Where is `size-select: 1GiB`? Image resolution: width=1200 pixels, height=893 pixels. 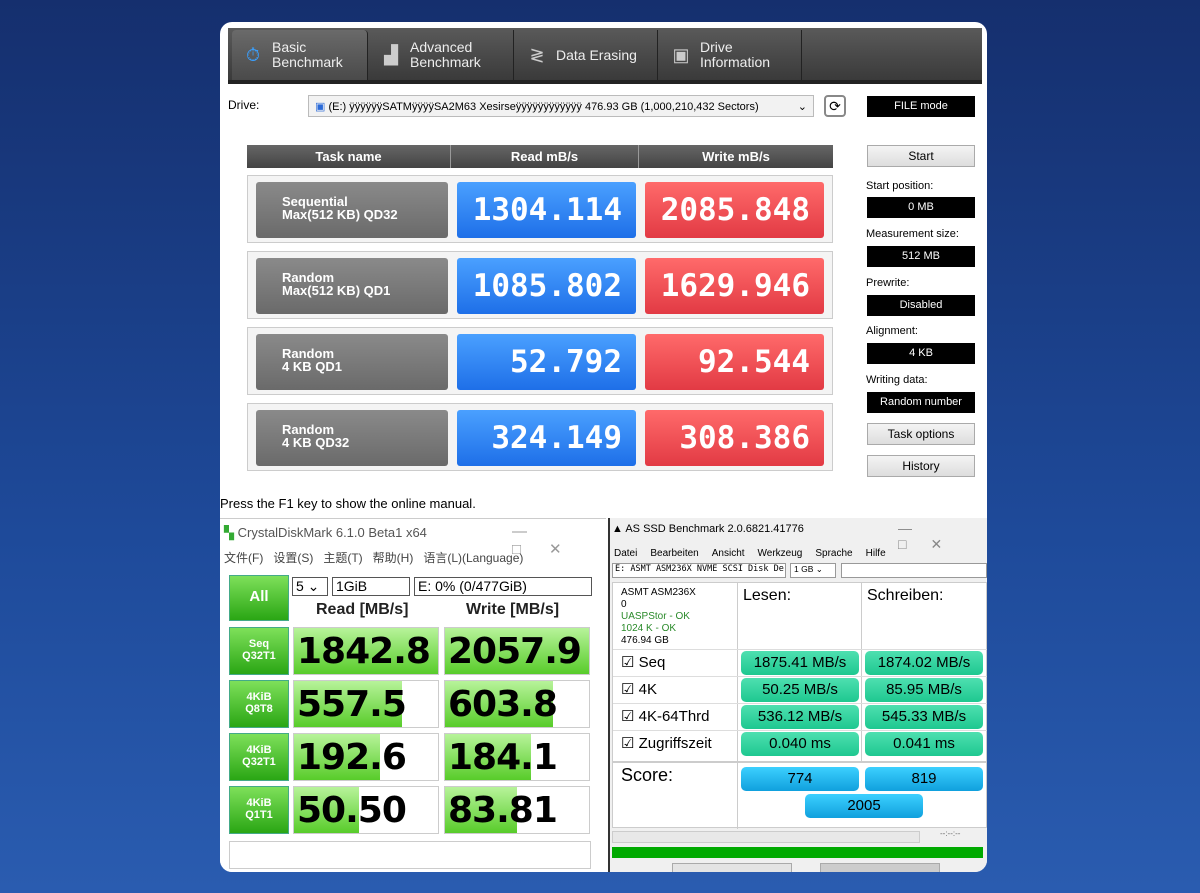
size-select: 1GiB is located at coordinates (371, 586).